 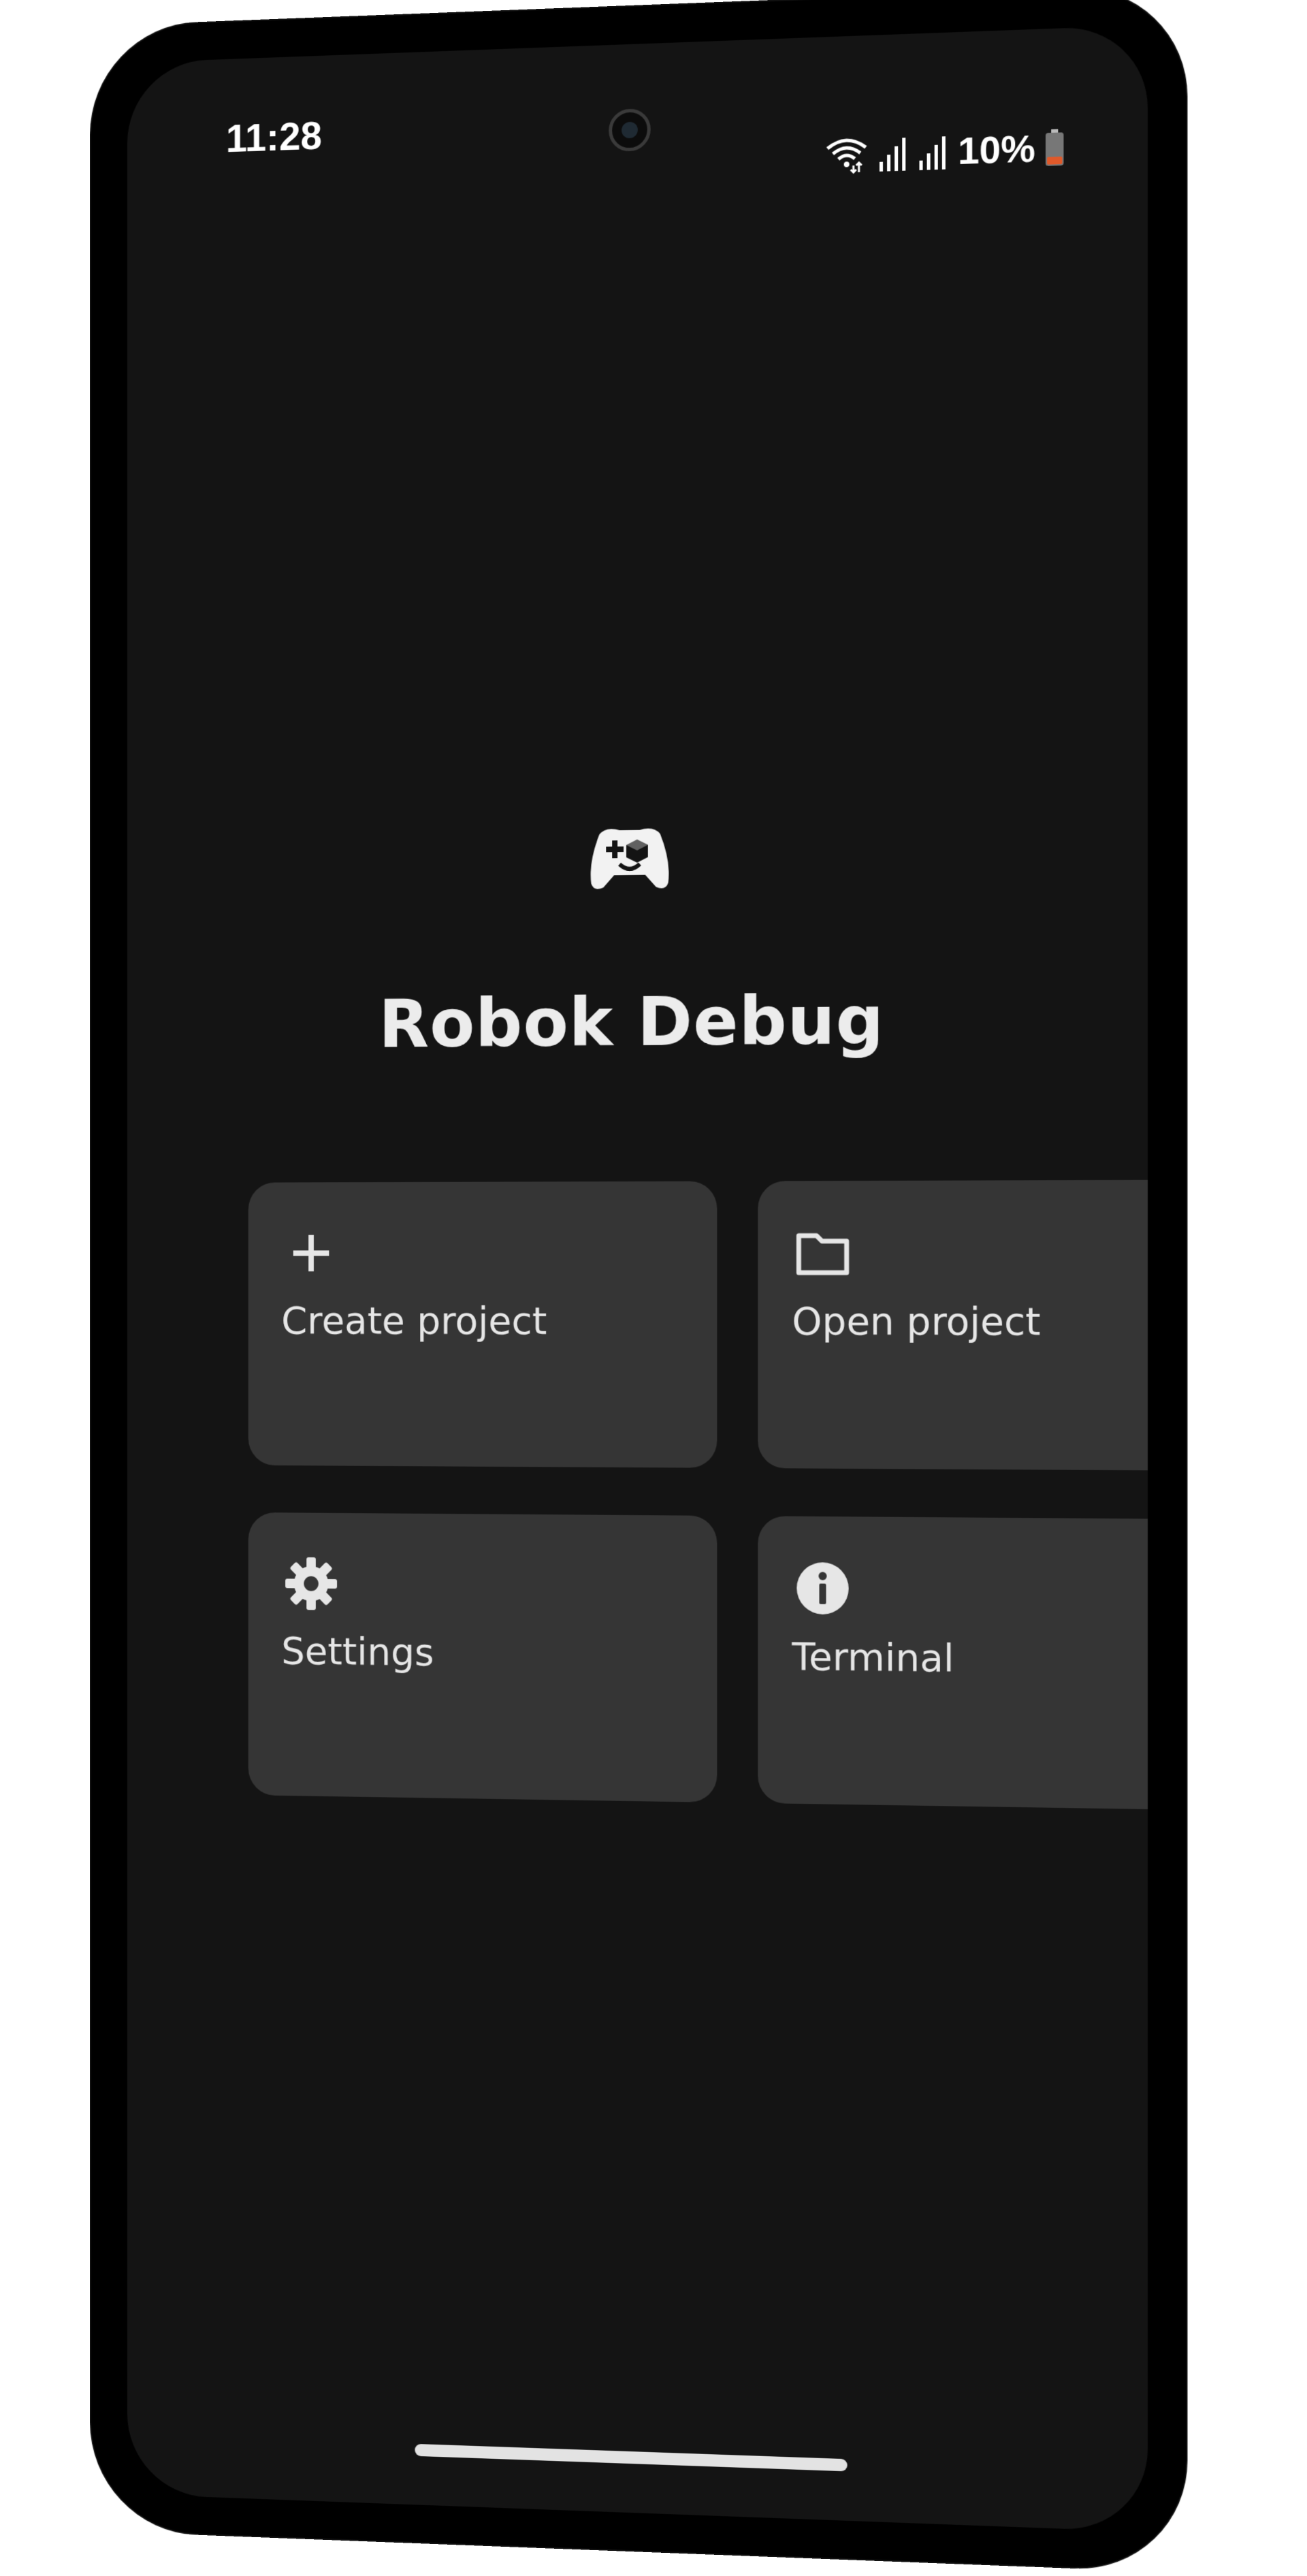 I want to click on info-icon, so click(x=822, y=1588).